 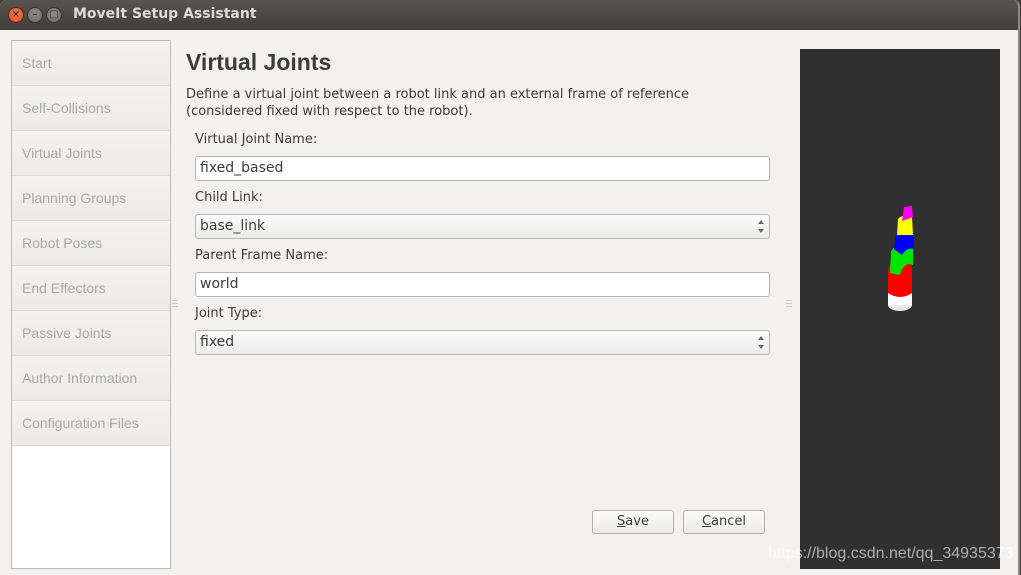 I want to click on right-splitter-handle, so click(x=789, y=304).